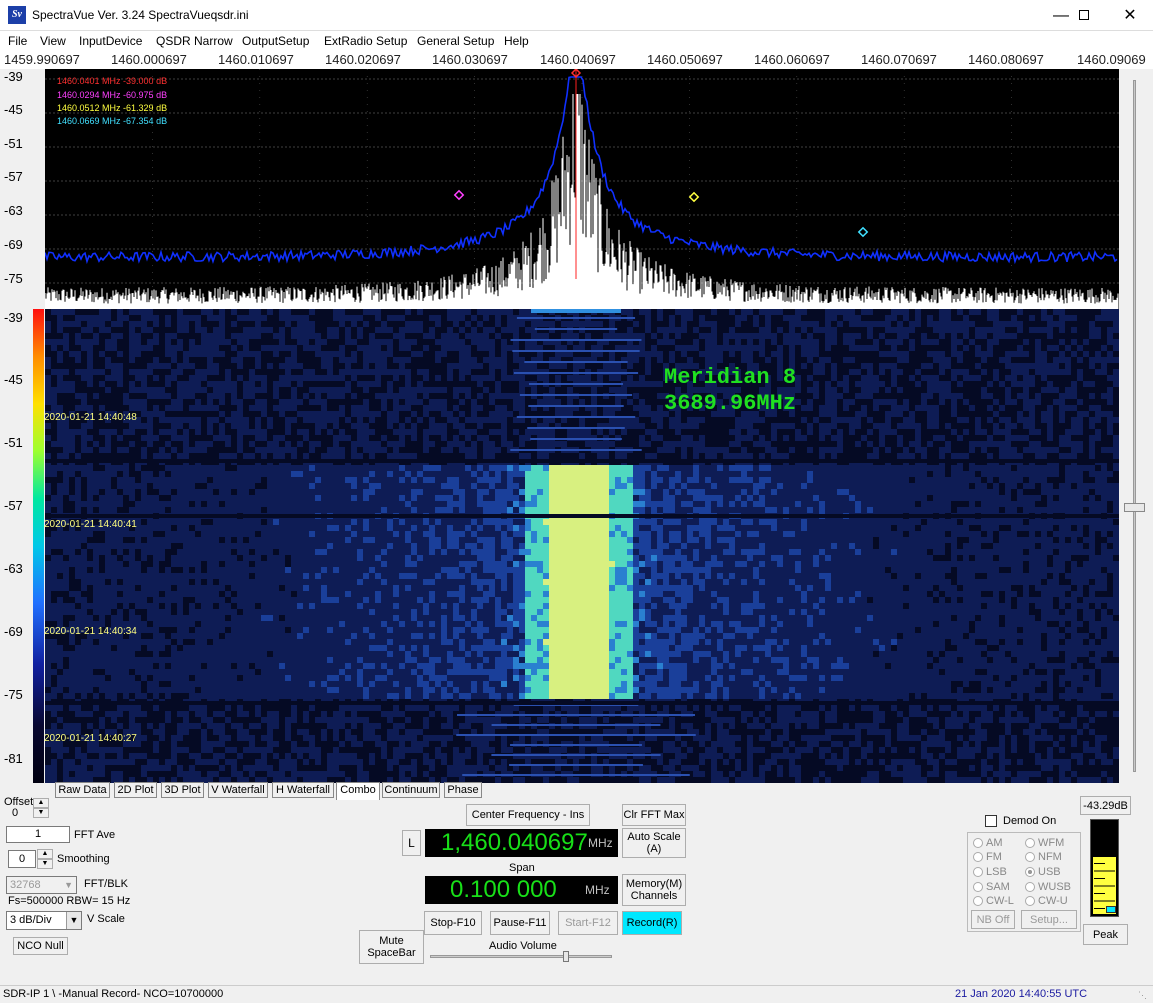  What do you see at coordinates (411, 843) in the screenshot?
I see `lock-button: L` at bounding box center [411, 843].